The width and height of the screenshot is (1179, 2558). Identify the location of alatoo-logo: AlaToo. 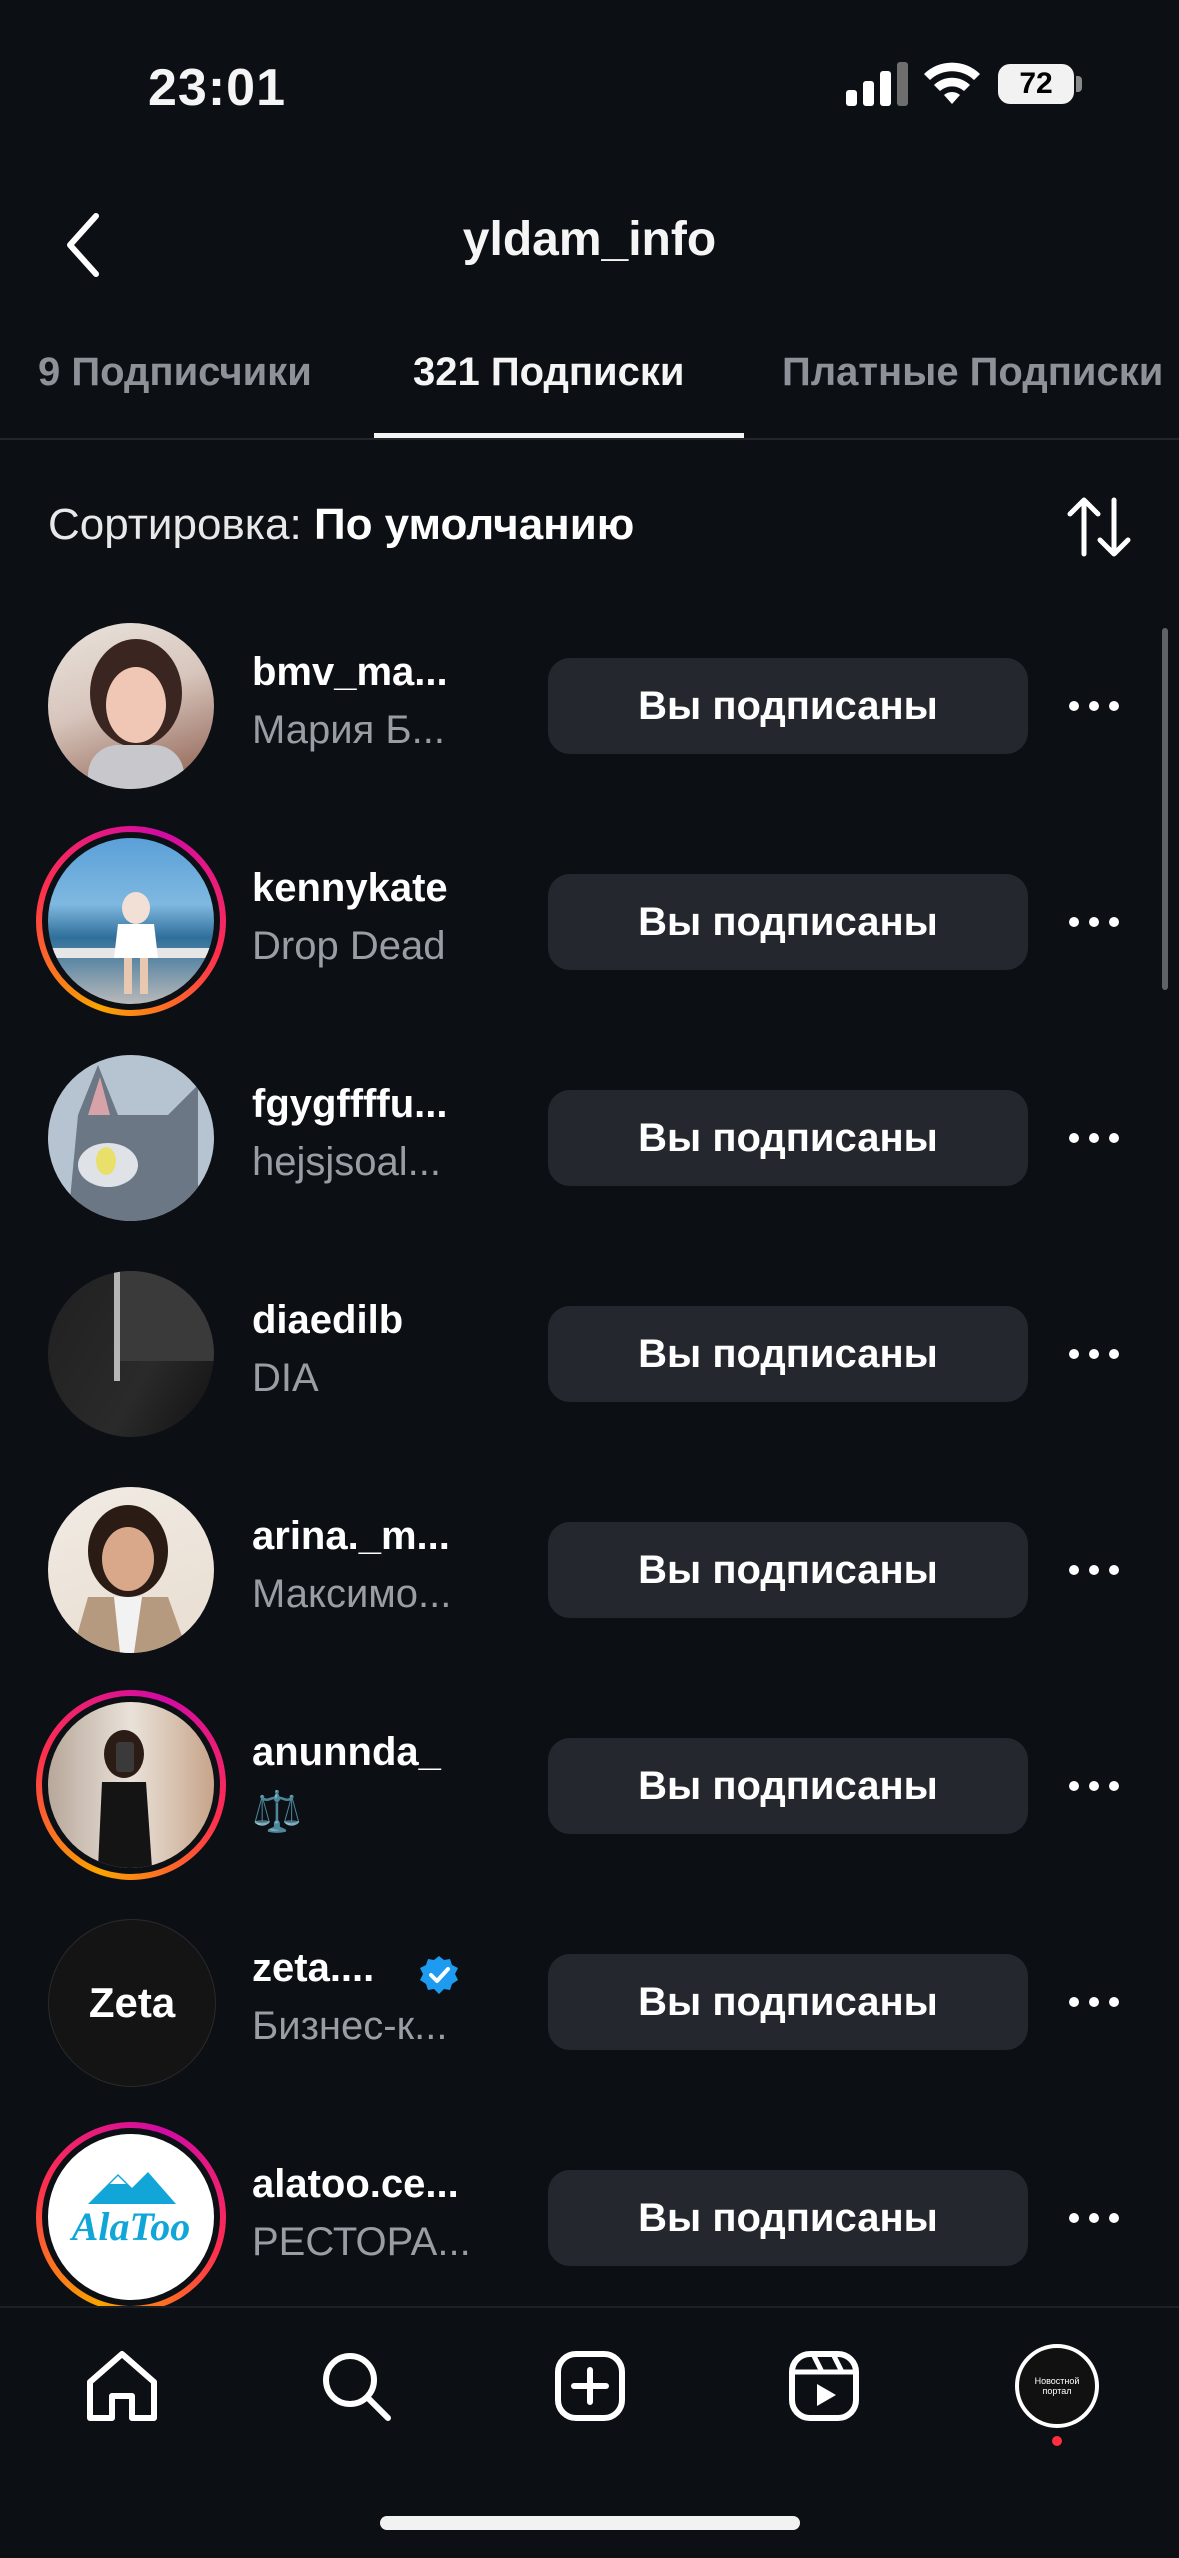
(130, 2210).